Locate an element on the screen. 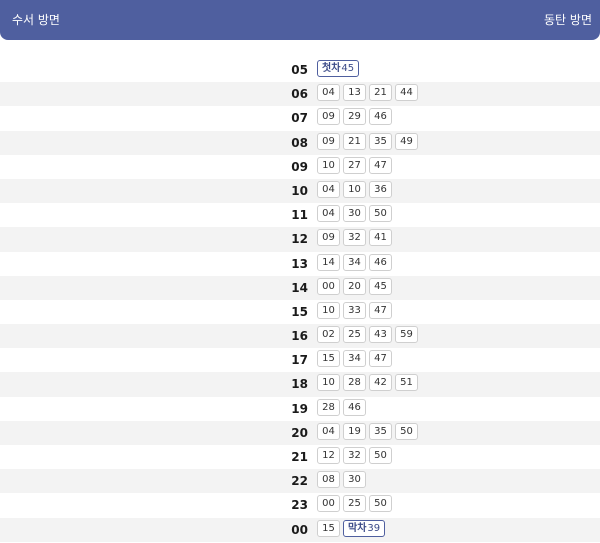  hour-label: 23 is located at coordinates (299, 505).